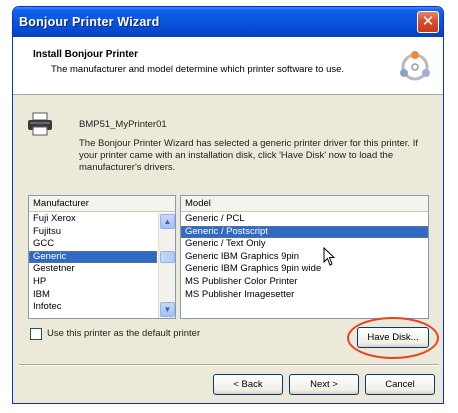  Describe the element at coordinates (86, 54) in the screenshot. I see `page-title: Install Bonjour Printer` at that location.